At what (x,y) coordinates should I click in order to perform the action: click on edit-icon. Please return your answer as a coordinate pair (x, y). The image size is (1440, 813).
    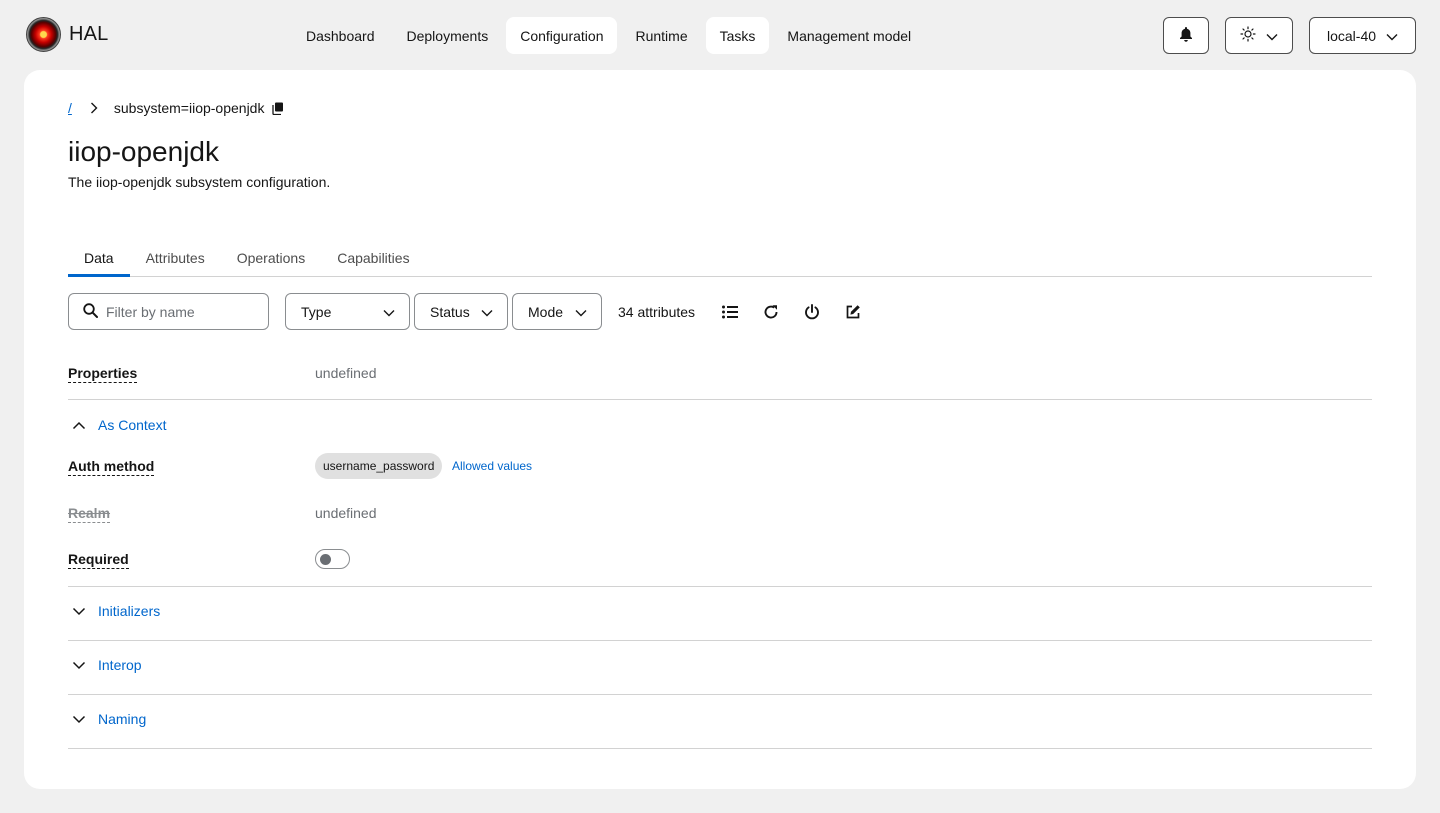
    Looking at the image, I should click on (852, 311).